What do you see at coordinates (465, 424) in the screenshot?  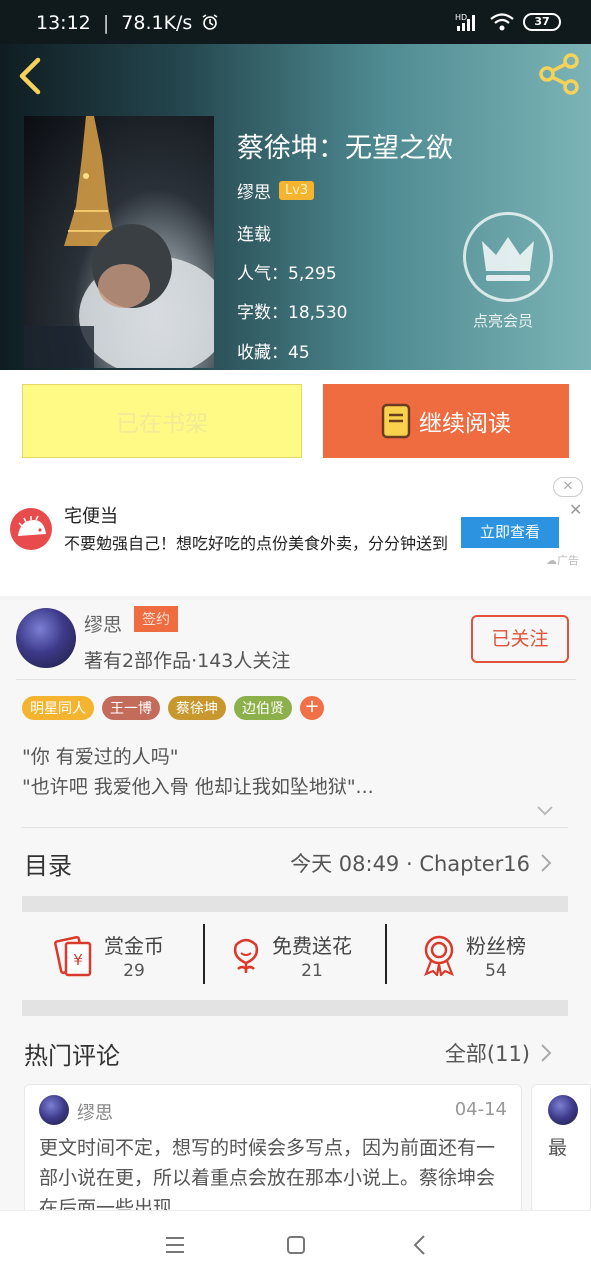 I see `continue-reading-label: 继续阅读` at bounding box center [465, 424].